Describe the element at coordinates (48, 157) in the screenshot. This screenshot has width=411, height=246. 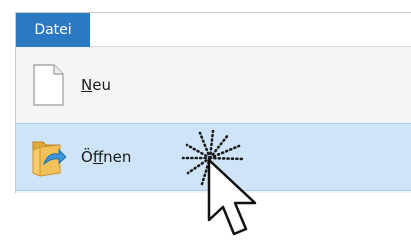
I see `open-folder-icon` at that location.